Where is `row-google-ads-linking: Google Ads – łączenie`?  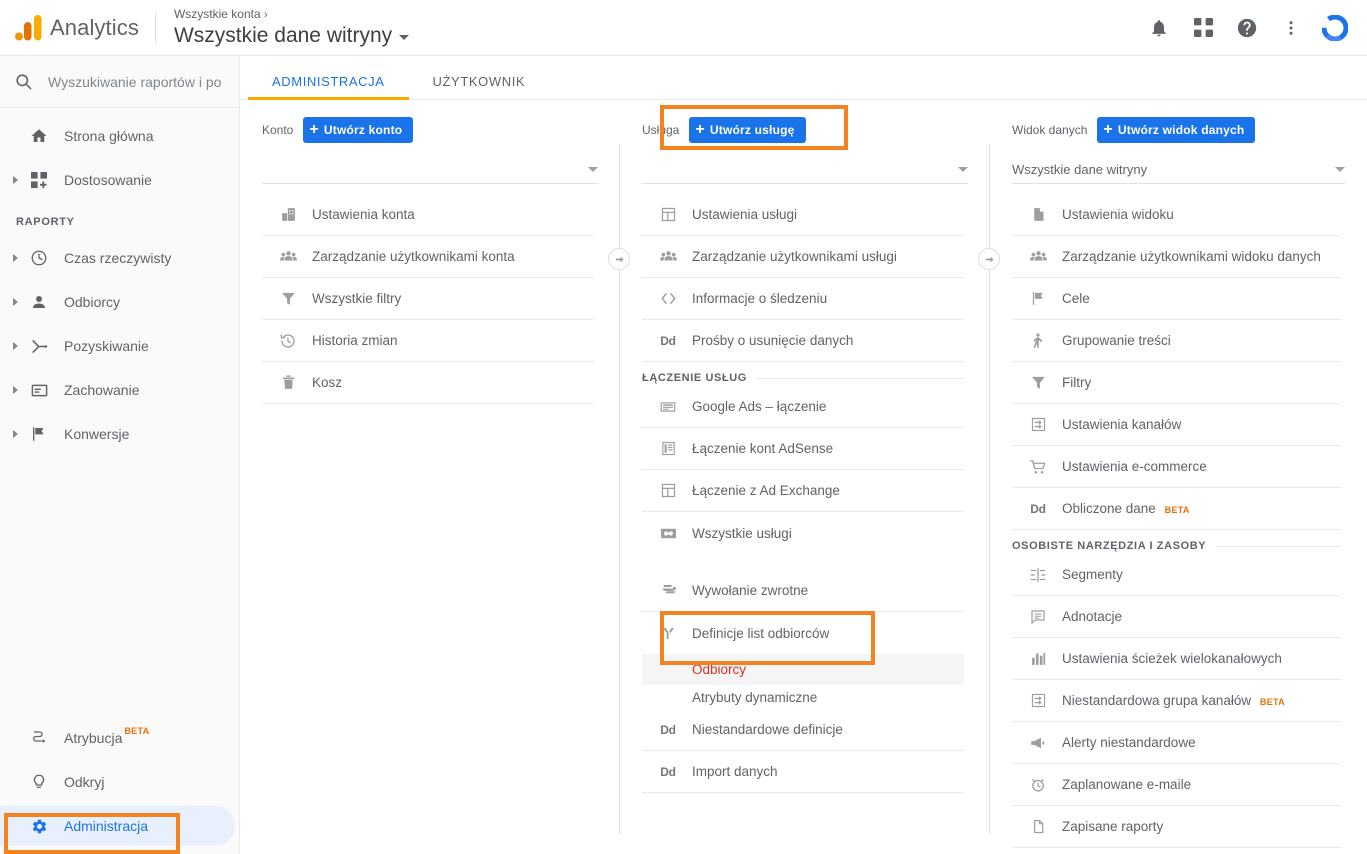 row-google-ads-linking: Google Ads – łączenie is located at coordinates (803, 407).